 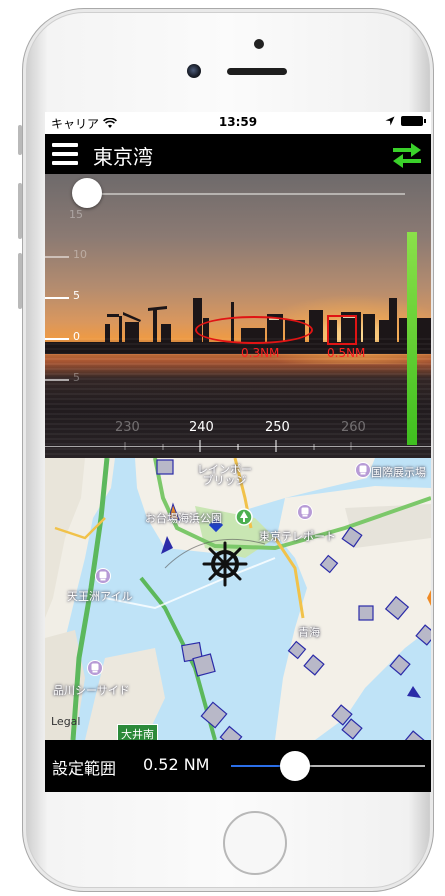 I want to click on page-title: 東京湾, so click(x=123, y=157).